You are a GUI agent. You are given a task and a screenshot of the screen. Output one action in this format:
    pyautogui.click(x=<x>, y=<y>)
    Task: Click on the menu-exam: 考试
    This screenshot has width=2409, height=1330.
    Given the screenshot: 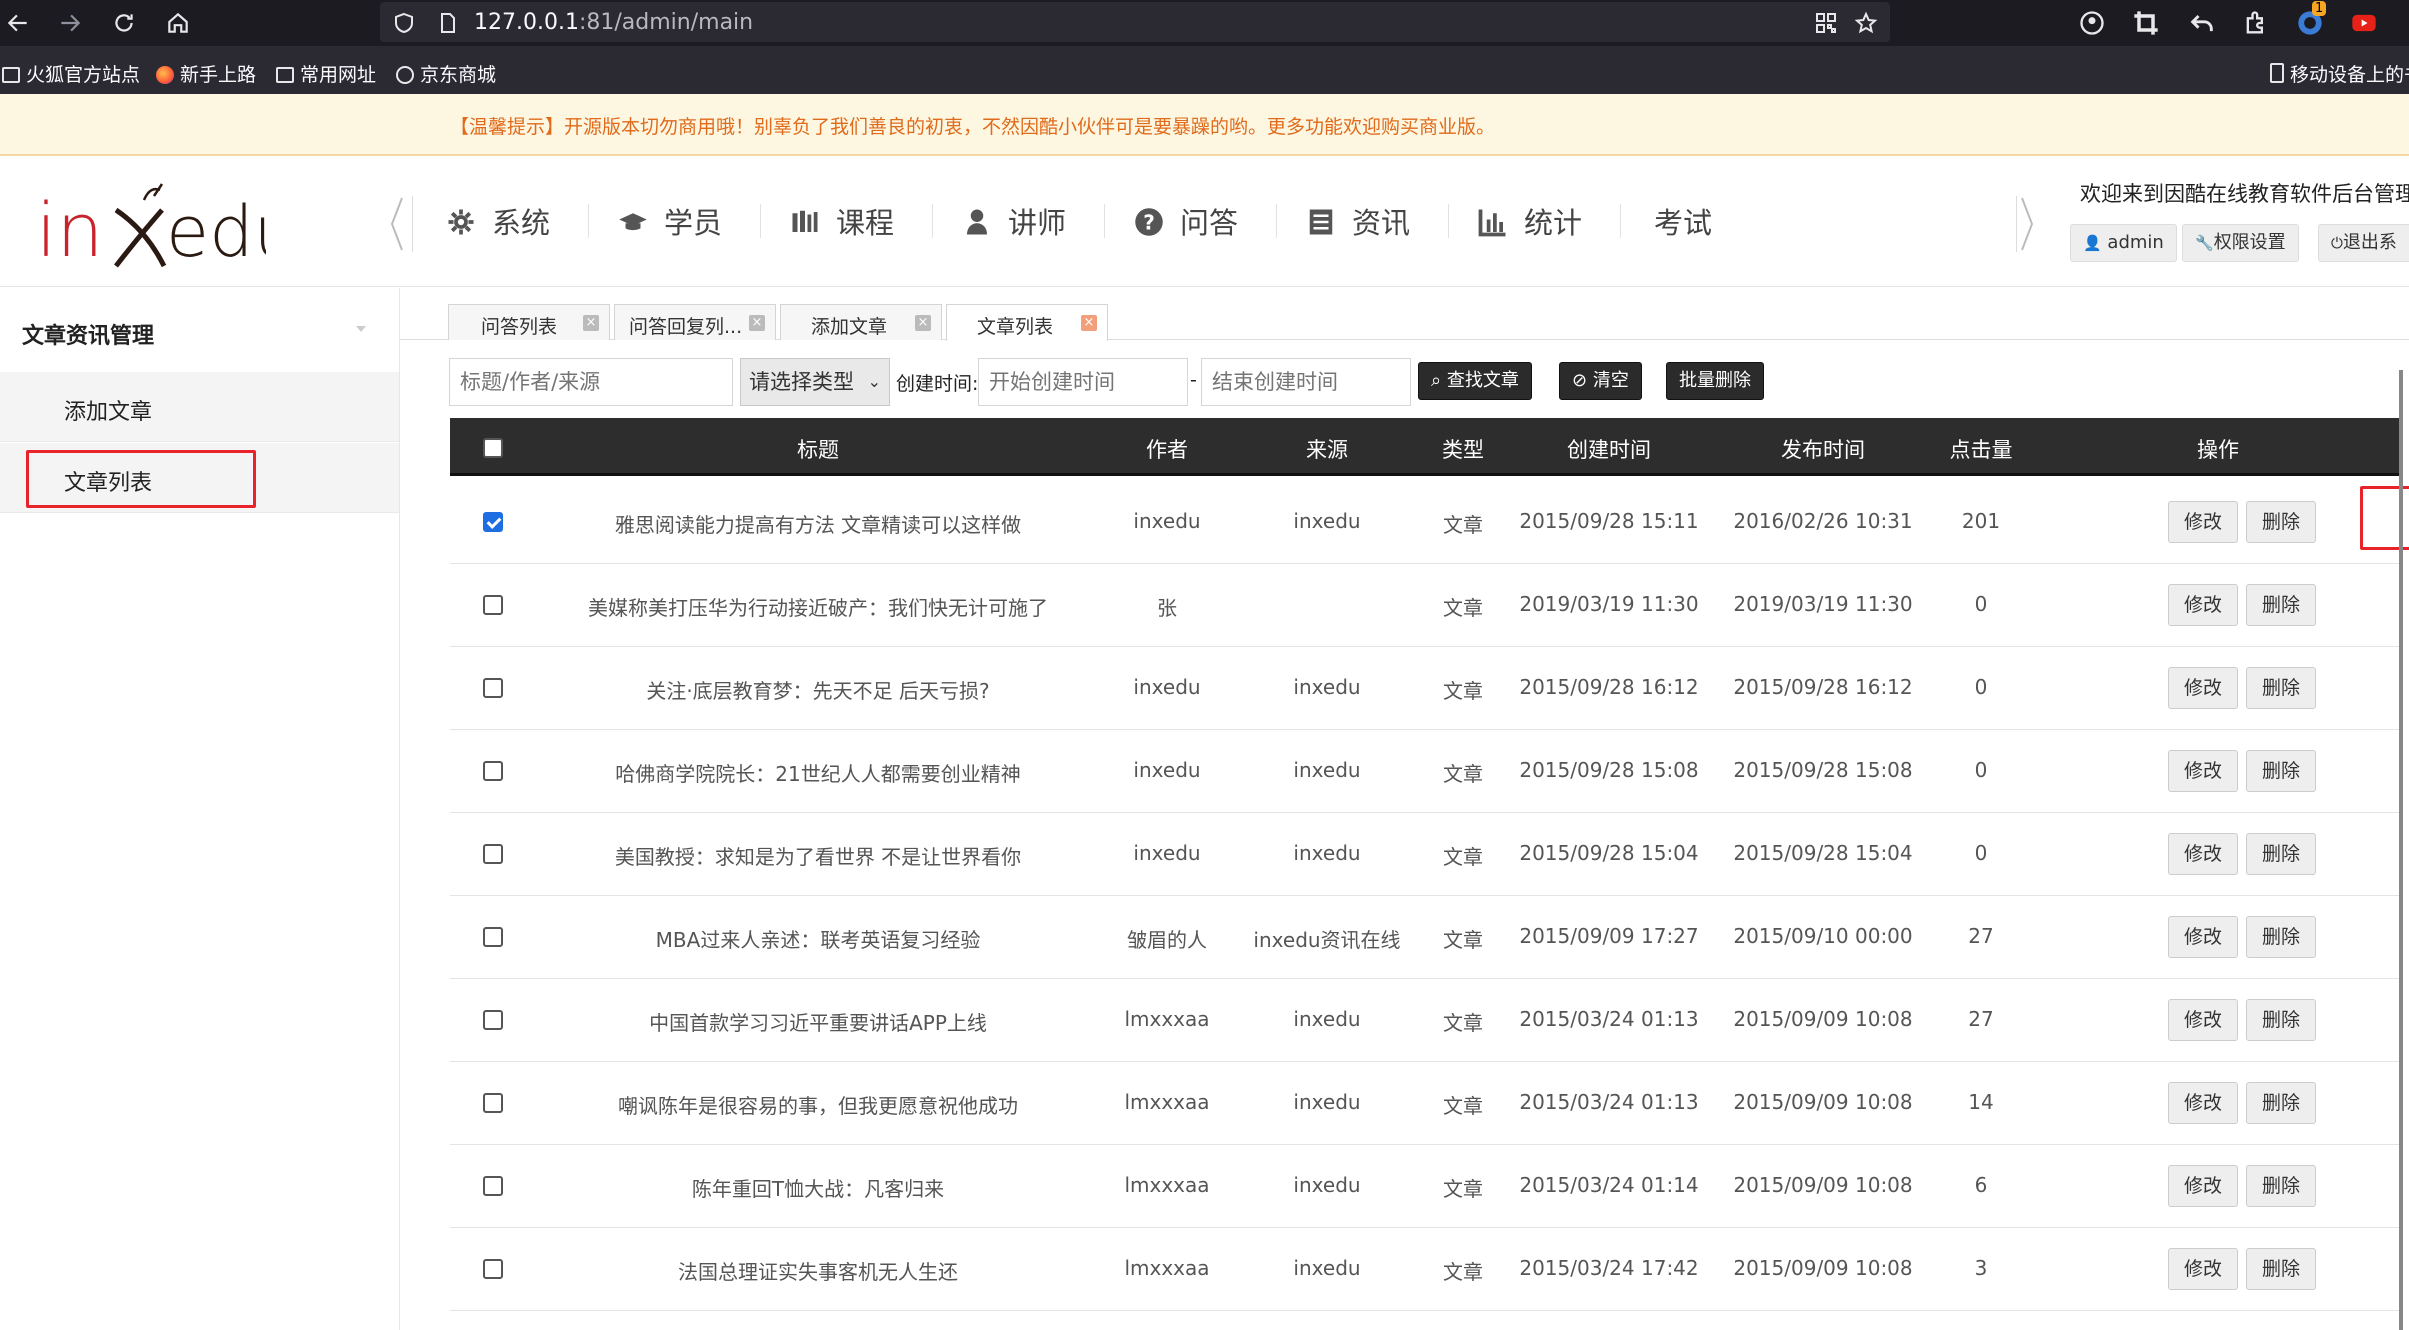 What is the action you would take?
    pyautogui.click(x=1683, y=220)
    